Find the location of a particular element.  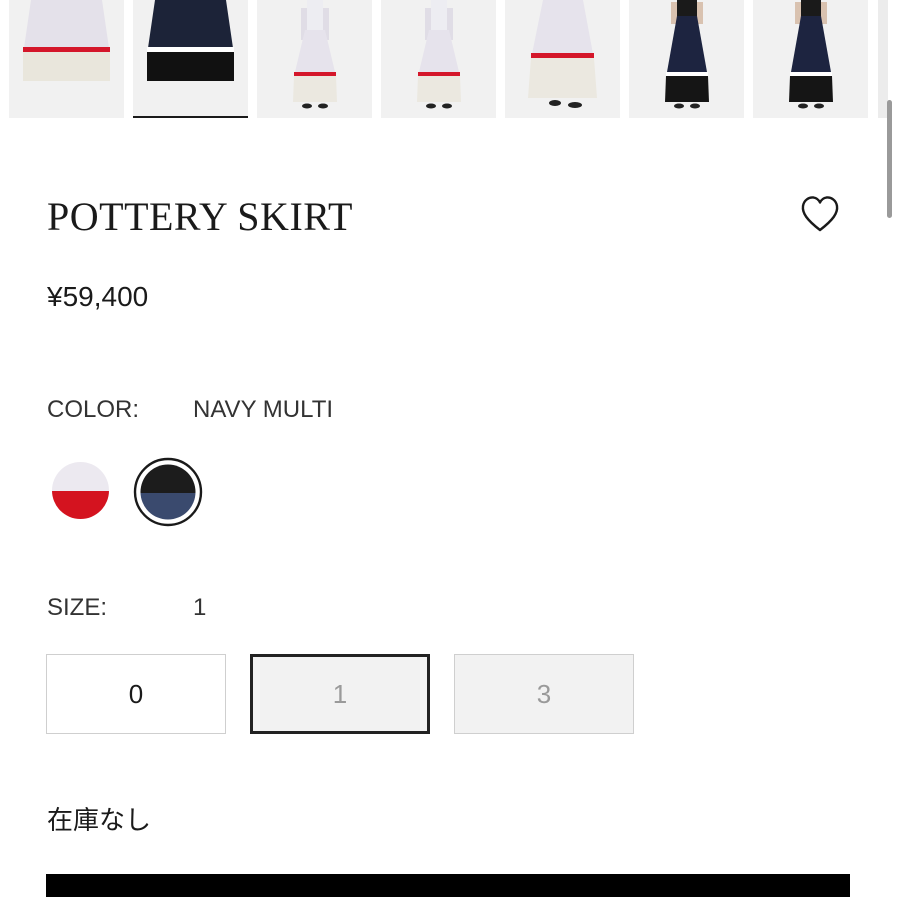

selected-color-value: NAVY MULTI is located at coordinates (263, 409).